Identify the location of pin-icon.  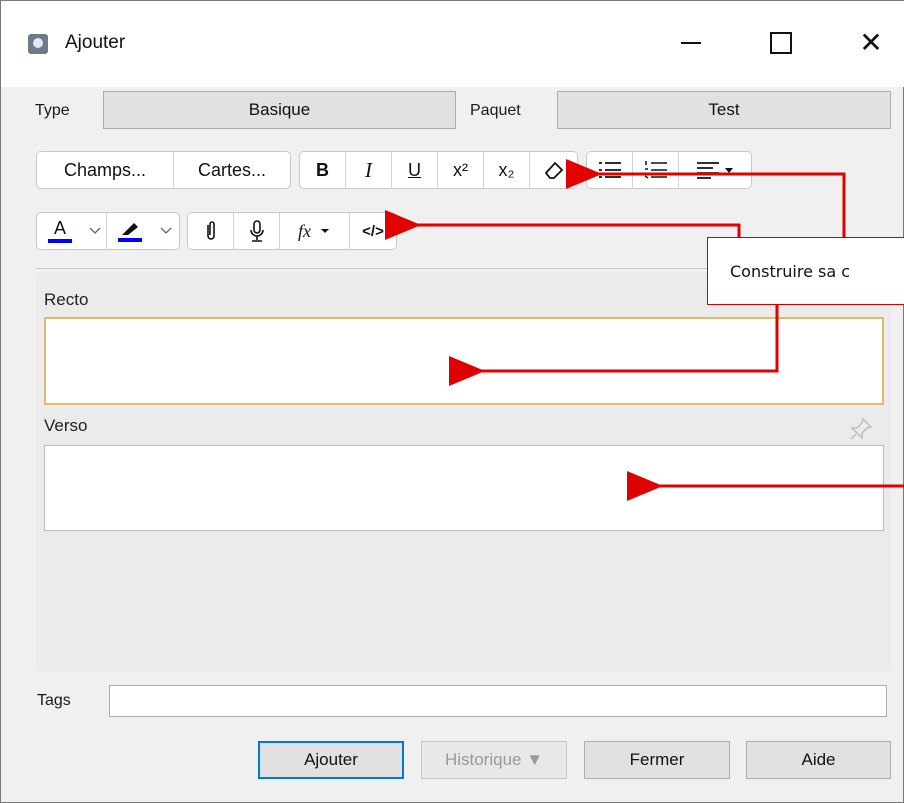
(861, 432).